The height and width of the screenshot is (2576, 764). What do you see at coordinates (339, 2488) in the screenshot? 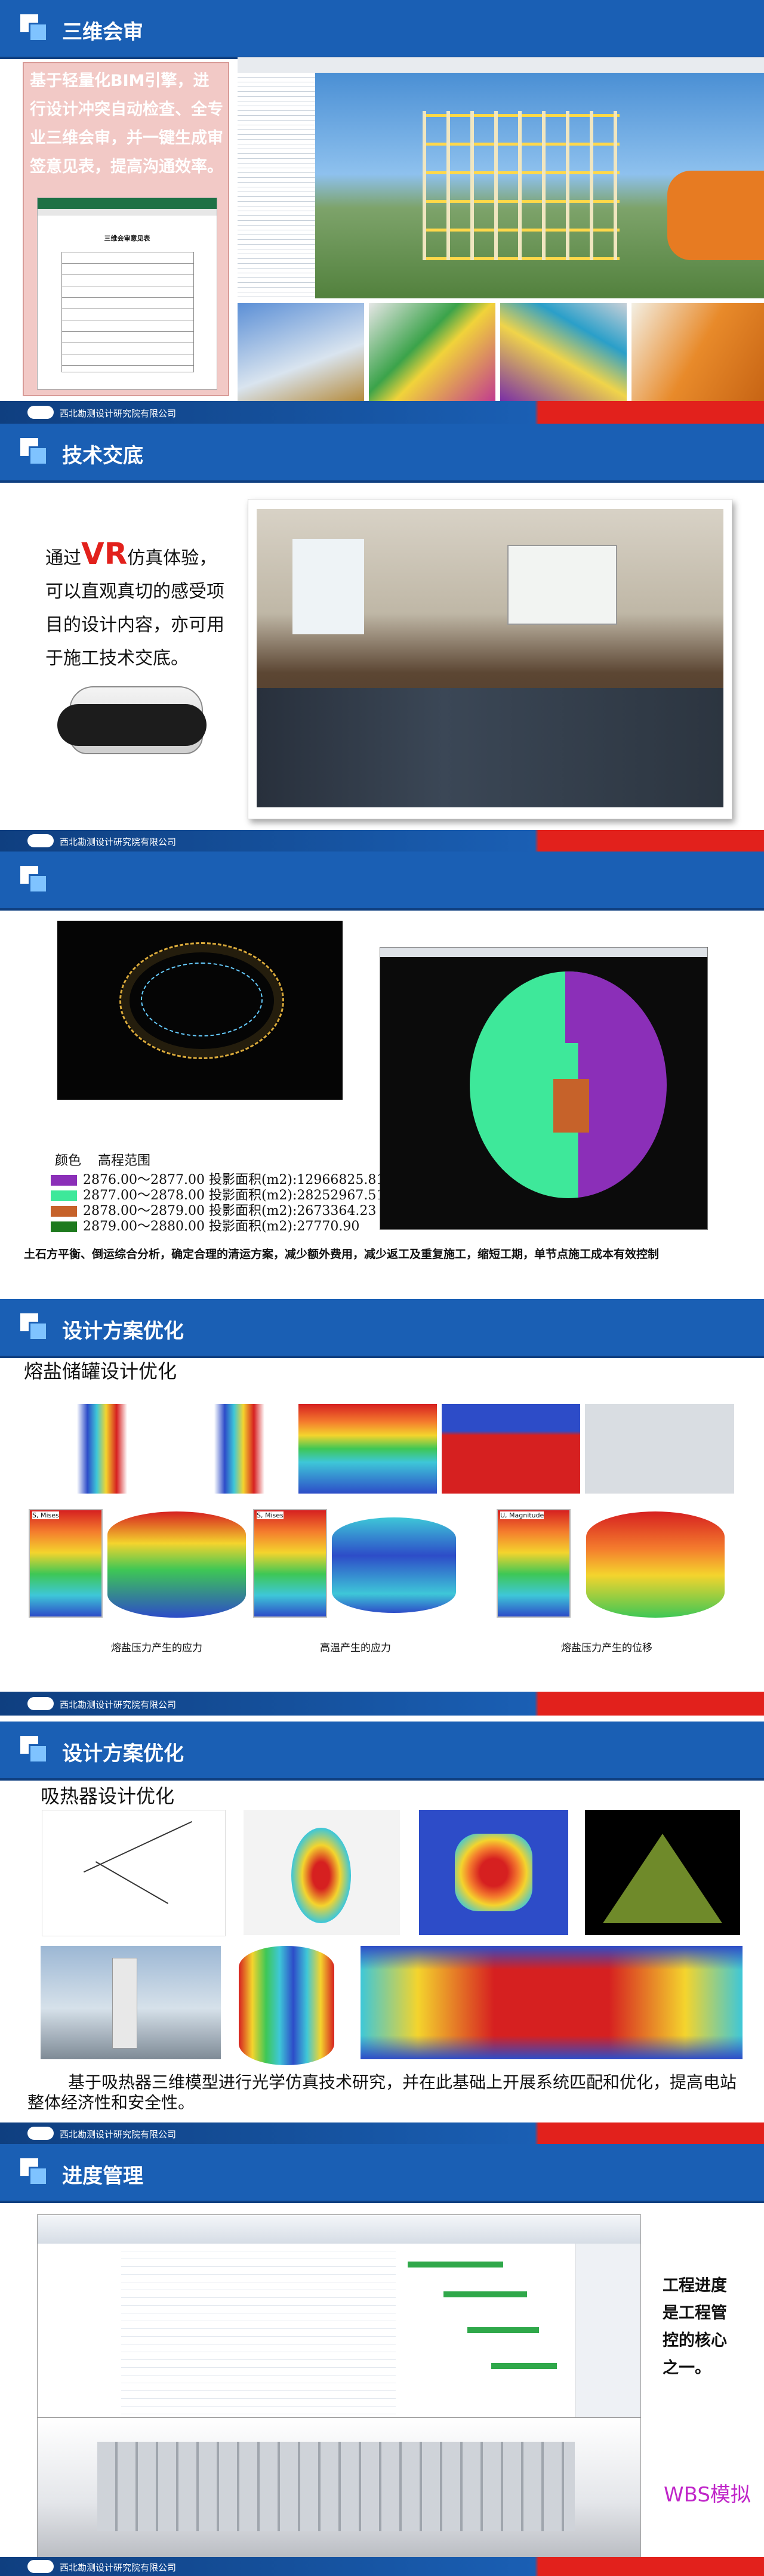
I see `wbs-4d-simulation` at bounding box center [339, 2488].